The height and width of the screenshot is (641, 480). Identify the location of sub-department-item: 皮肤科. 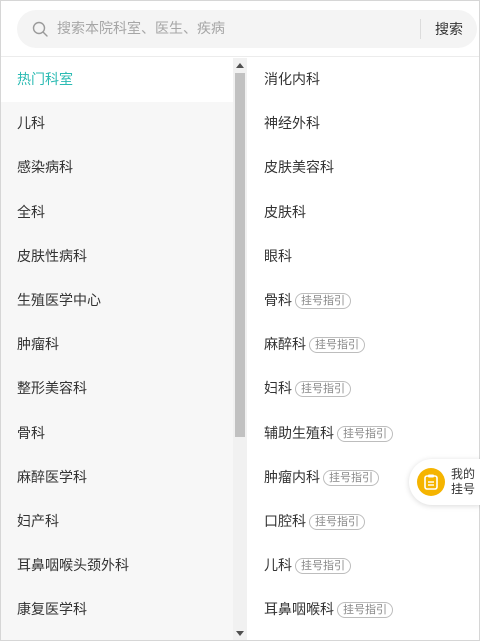
(363, 213).